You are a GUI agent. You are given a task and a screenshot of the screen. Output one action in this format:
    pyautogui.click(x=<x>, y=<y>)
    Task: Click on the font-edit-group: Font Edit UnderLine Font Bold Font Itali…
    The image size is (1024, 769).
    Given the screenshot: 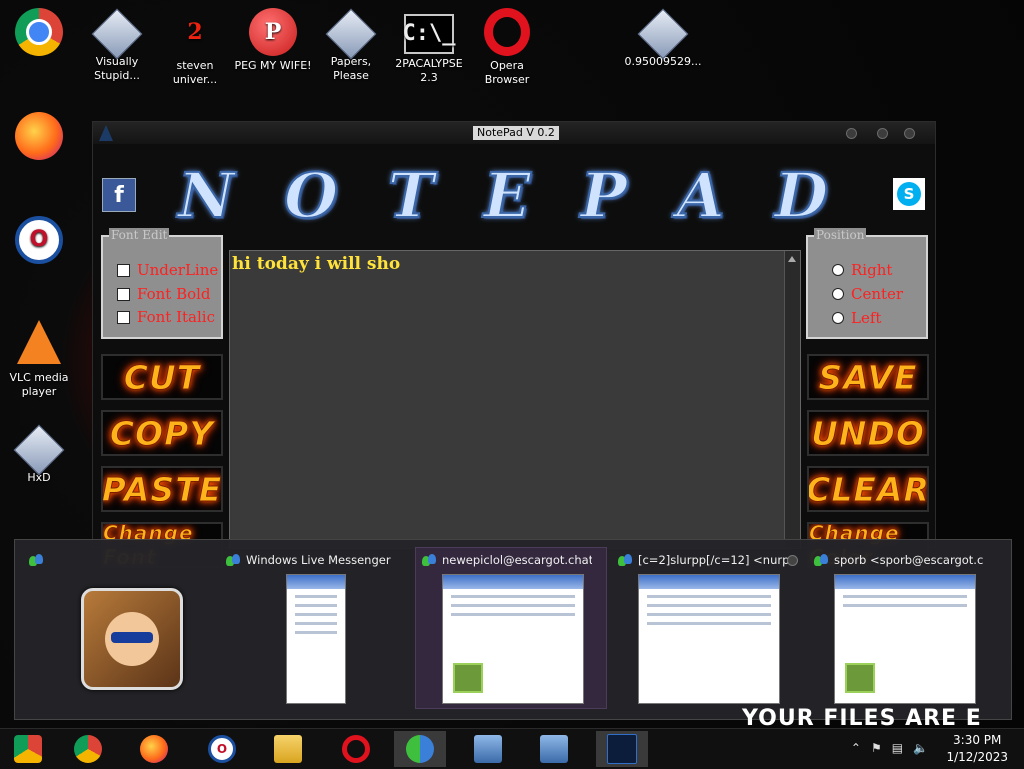 What is the action you would take?
    pyautogui.click(x=162, y=283)
    